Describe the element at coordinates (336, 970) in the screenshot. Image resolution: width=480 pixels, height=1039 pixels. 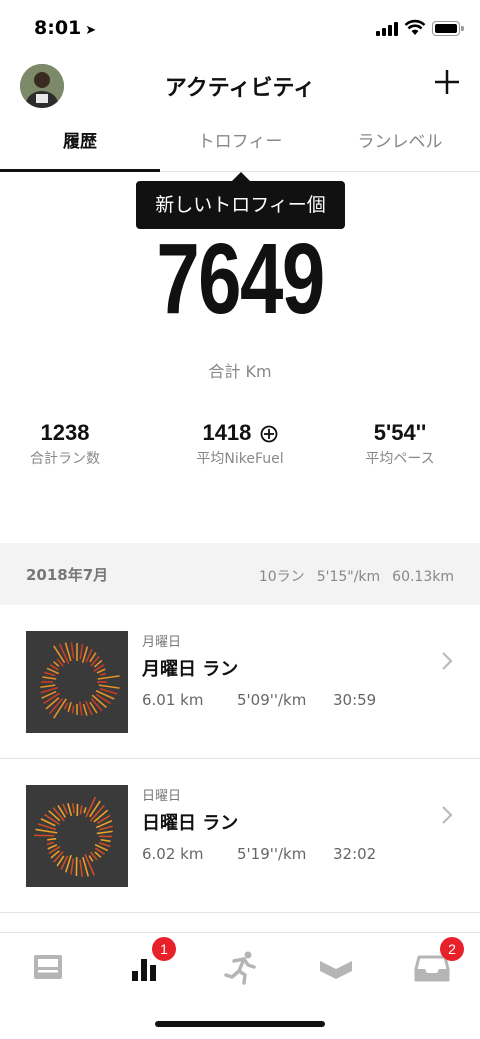
I see `club-chevron-icon` at that location.